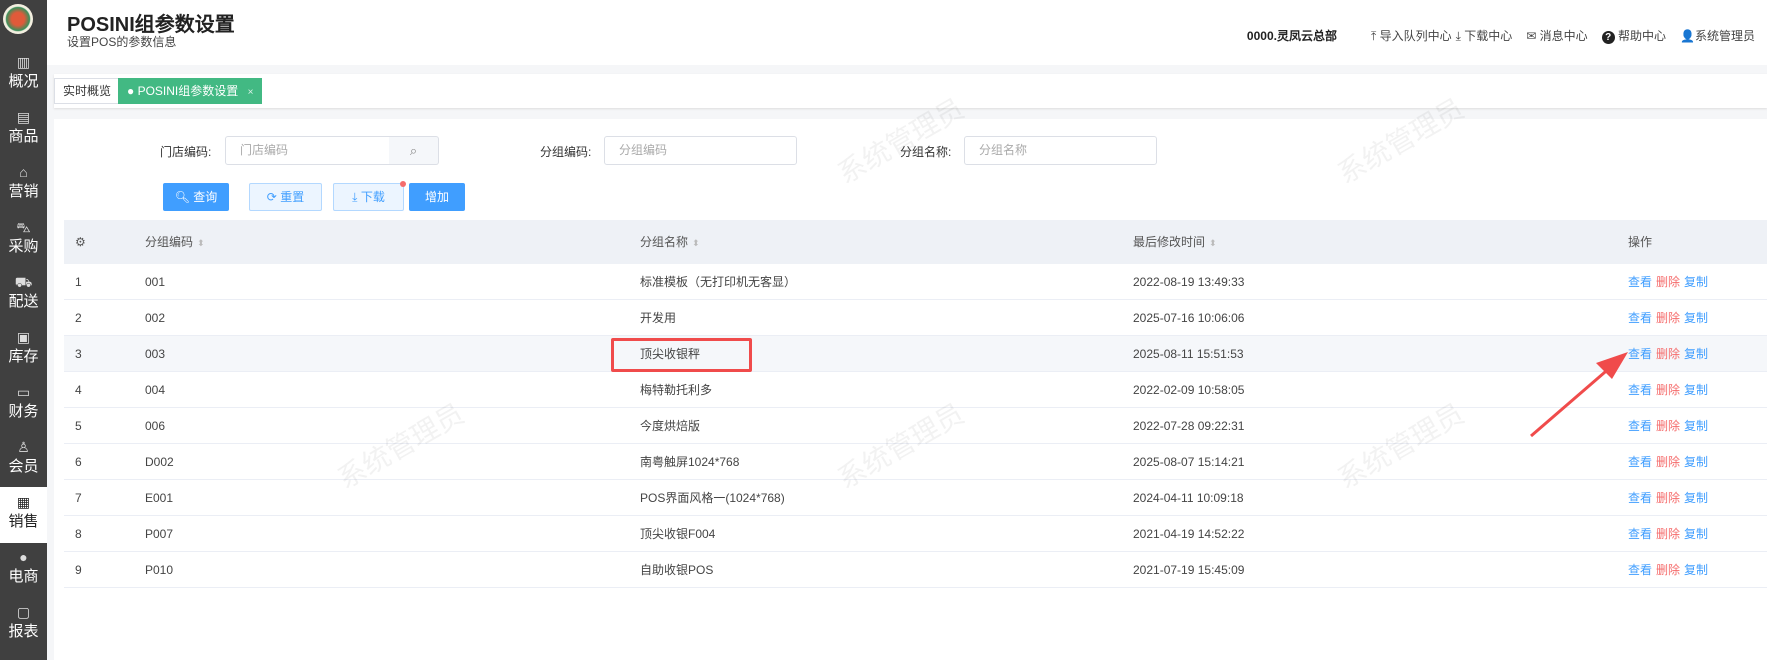 This screenshot has height=660, width=1767. I want to click on annotation-arrow, so click(1579, 395).